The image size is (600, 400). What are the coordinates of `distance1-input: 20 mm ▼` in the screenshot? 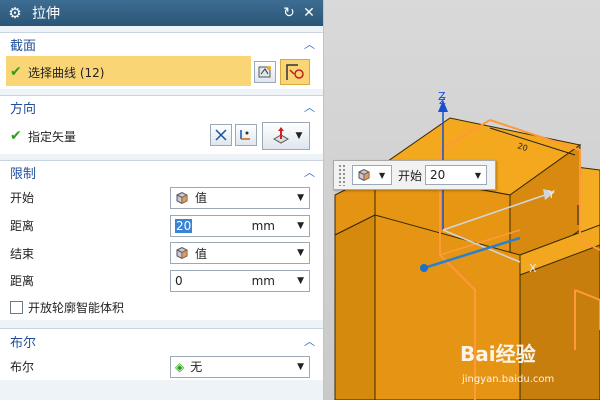 It's located at (240, 225).